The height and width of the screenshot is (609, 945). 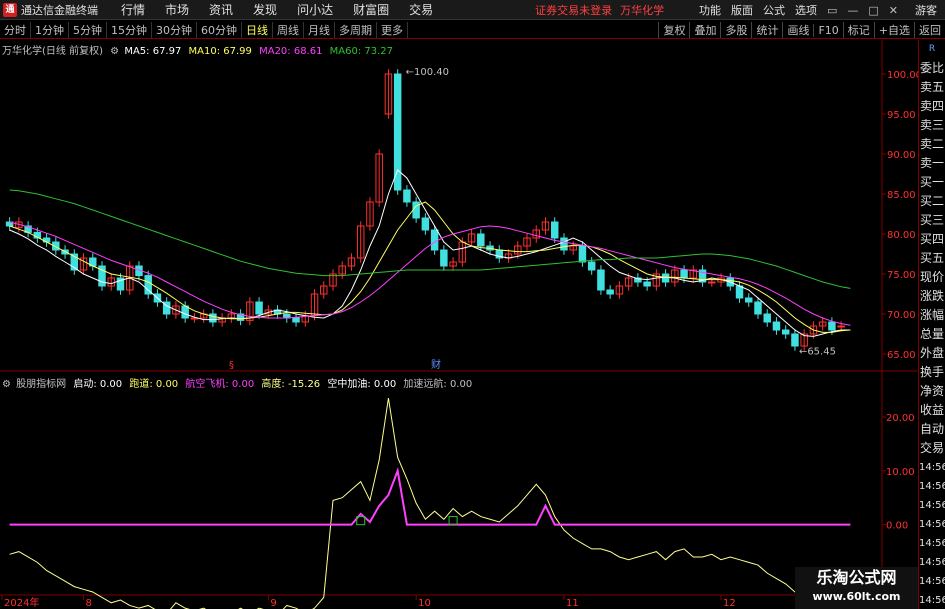 I want to click on login-warning: 证券交易未登录, so click(x=573, y=10).